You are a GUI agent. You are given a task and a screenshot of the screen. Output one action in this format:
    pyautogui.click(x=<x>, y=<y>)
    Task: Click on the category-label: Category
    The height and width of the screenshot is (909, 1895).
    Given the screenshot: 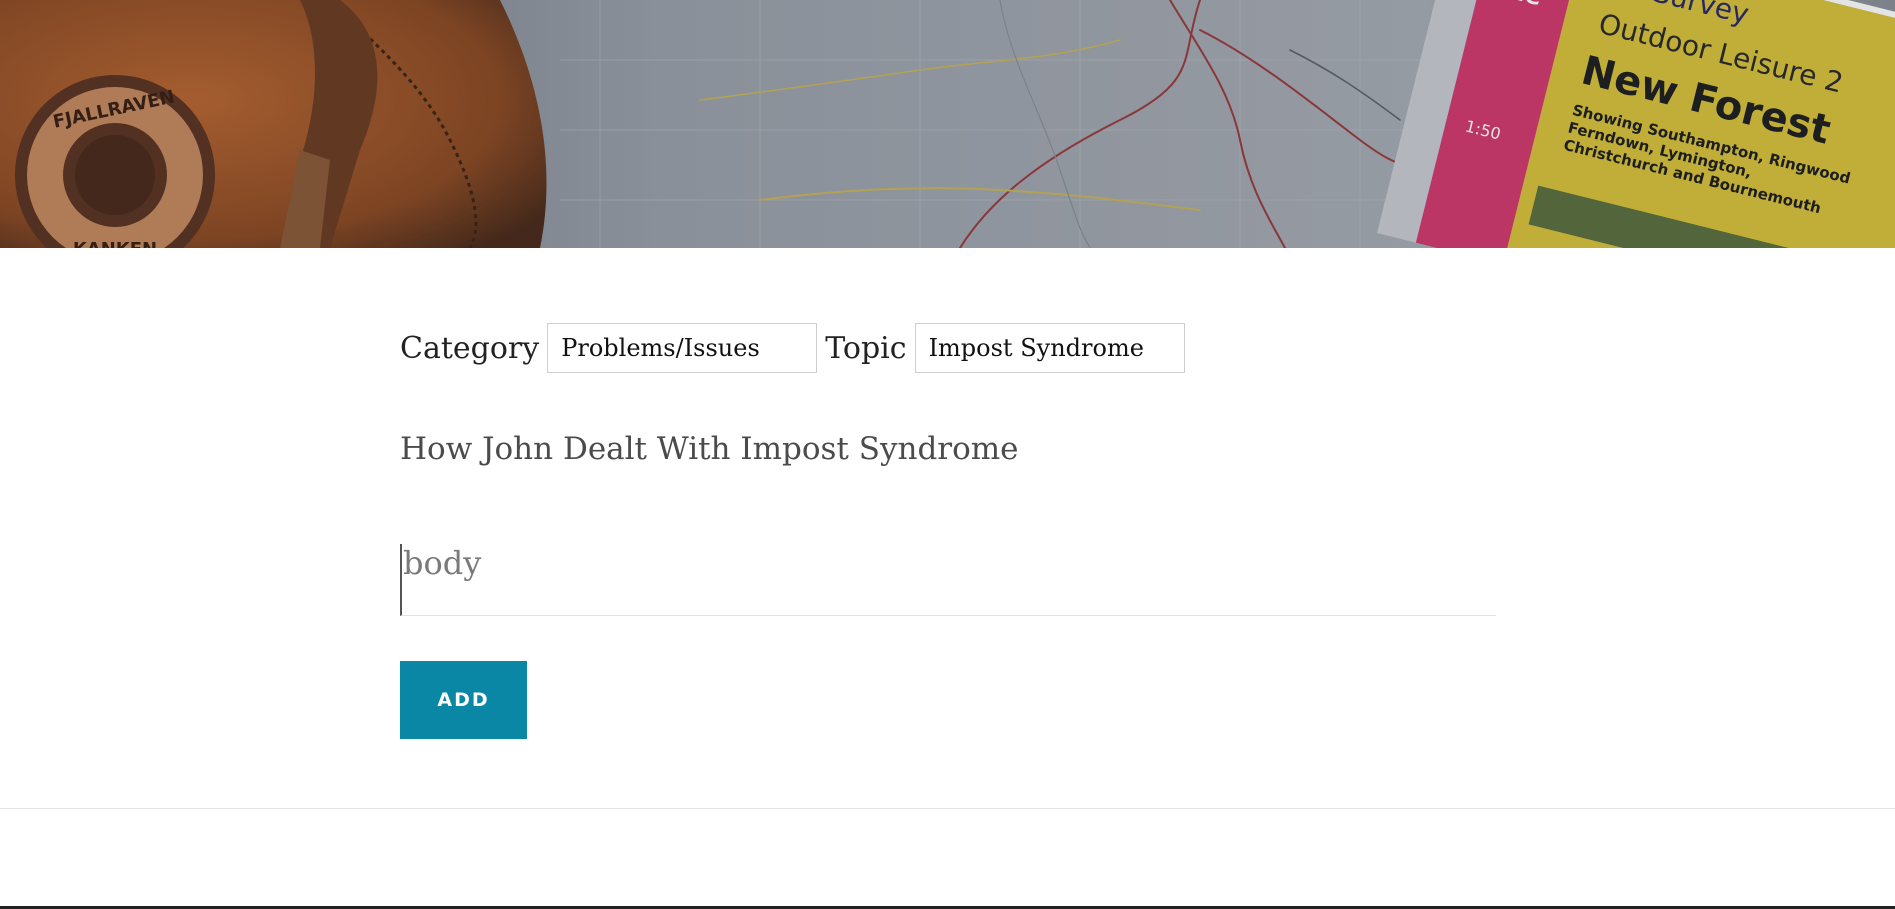 What is the action you would take?
    pyautogui.click(x=470, y=348)
    